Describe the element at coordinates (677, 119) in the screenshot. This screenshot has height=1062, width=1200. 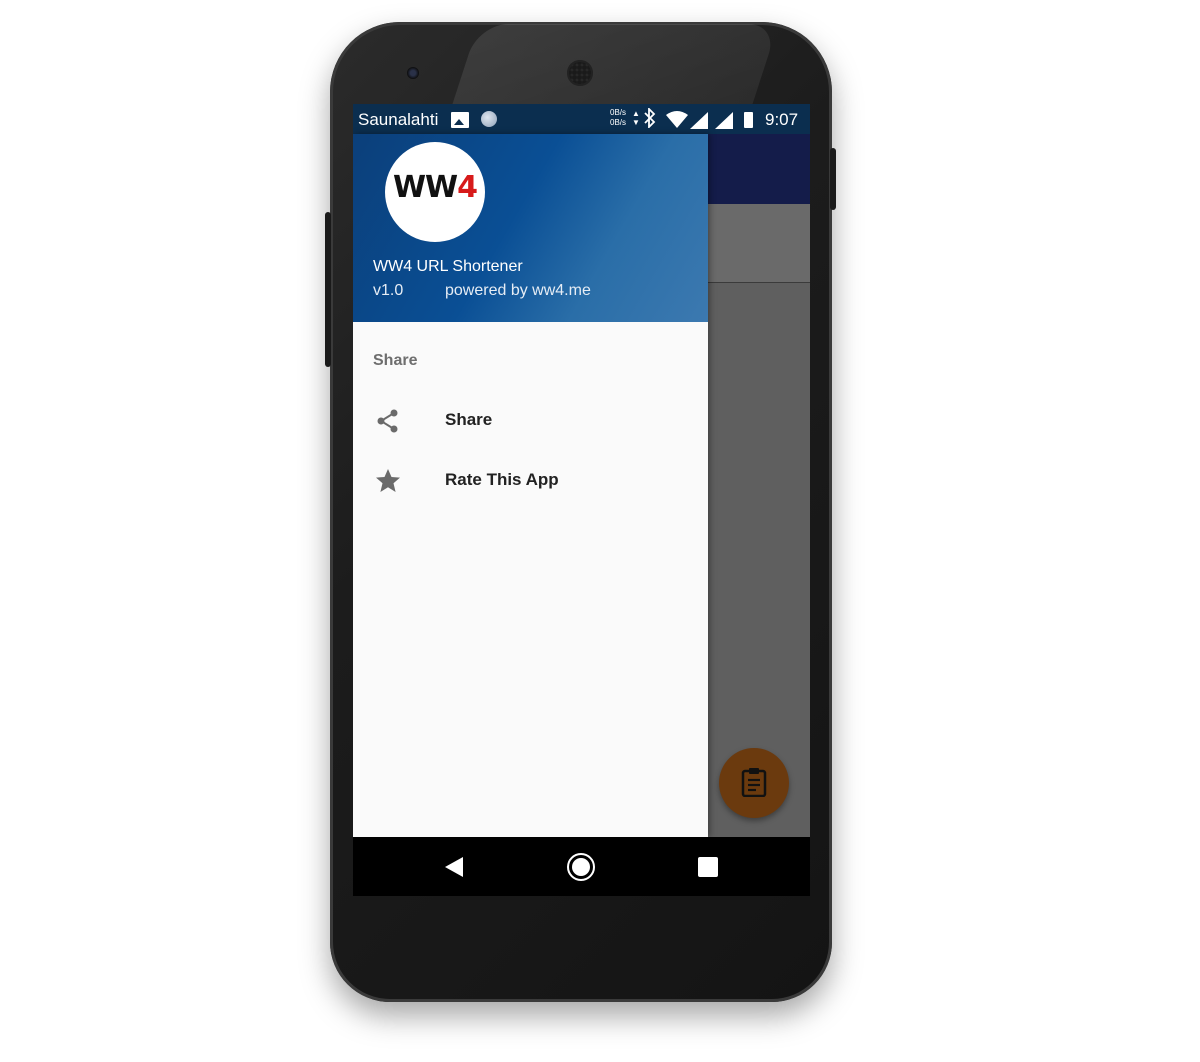
I see `wifi-icon` at that location.